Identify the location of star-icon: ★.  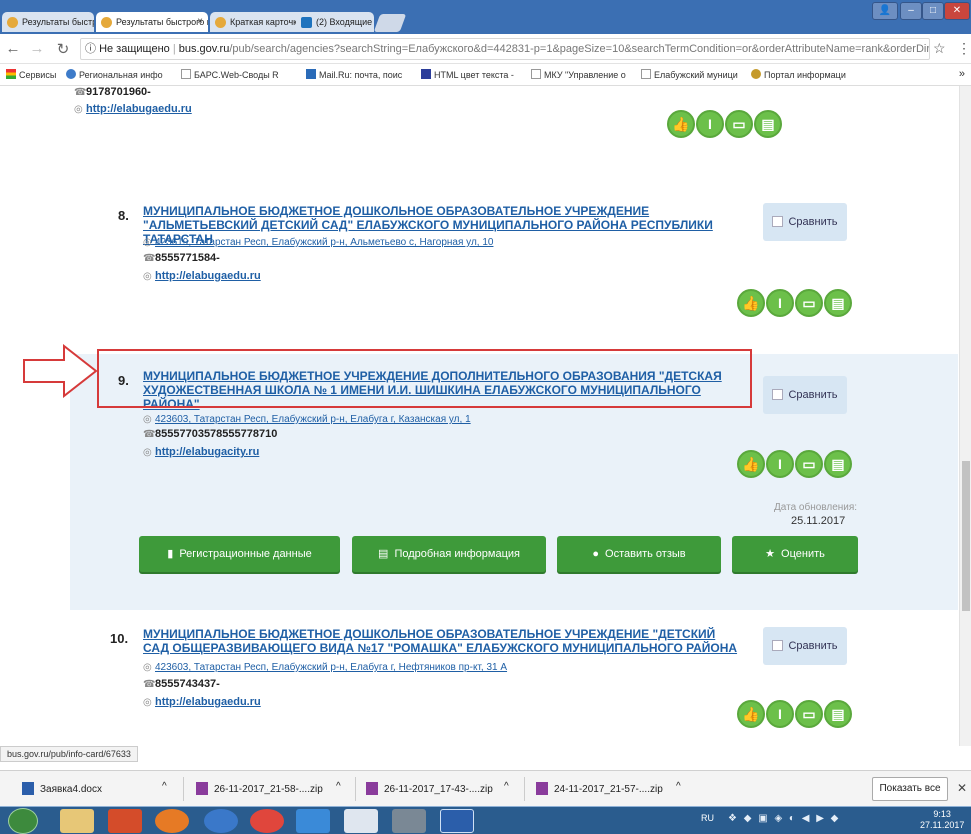
(770, 554).